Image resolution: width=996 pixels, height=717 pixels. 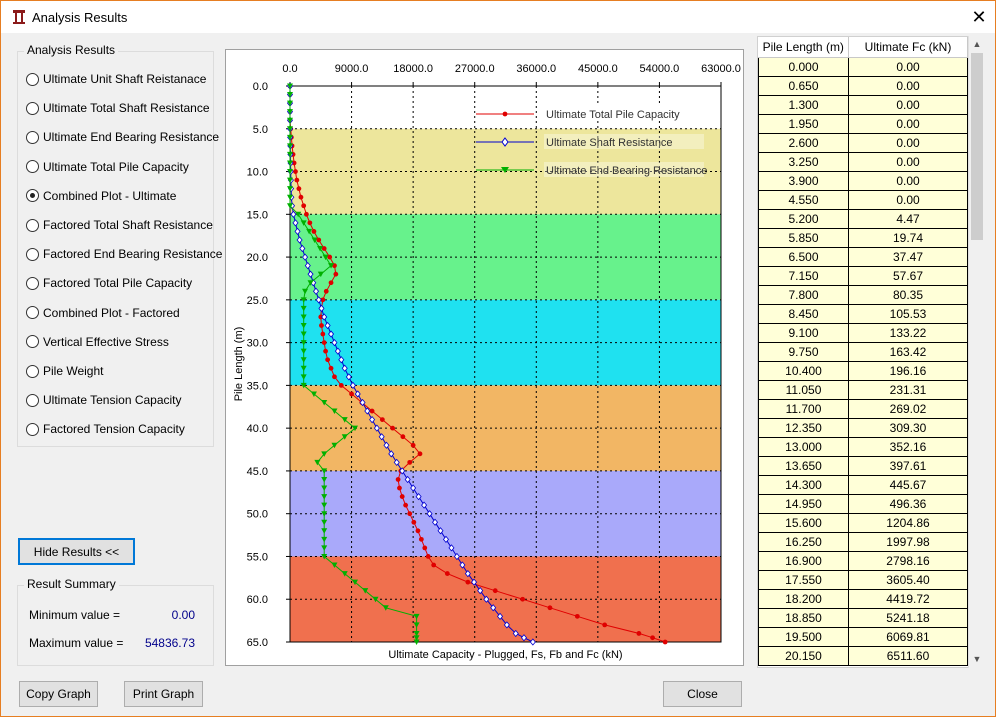 I want to click on radio-option: Ultimate Tension Capacity, so click(x=104, y=400).